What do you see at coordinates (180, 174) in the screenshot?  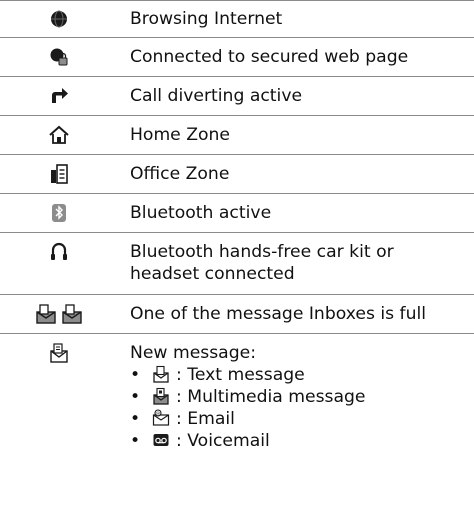 I see `row-label: Office Zone` at bounding box center [180, 174].